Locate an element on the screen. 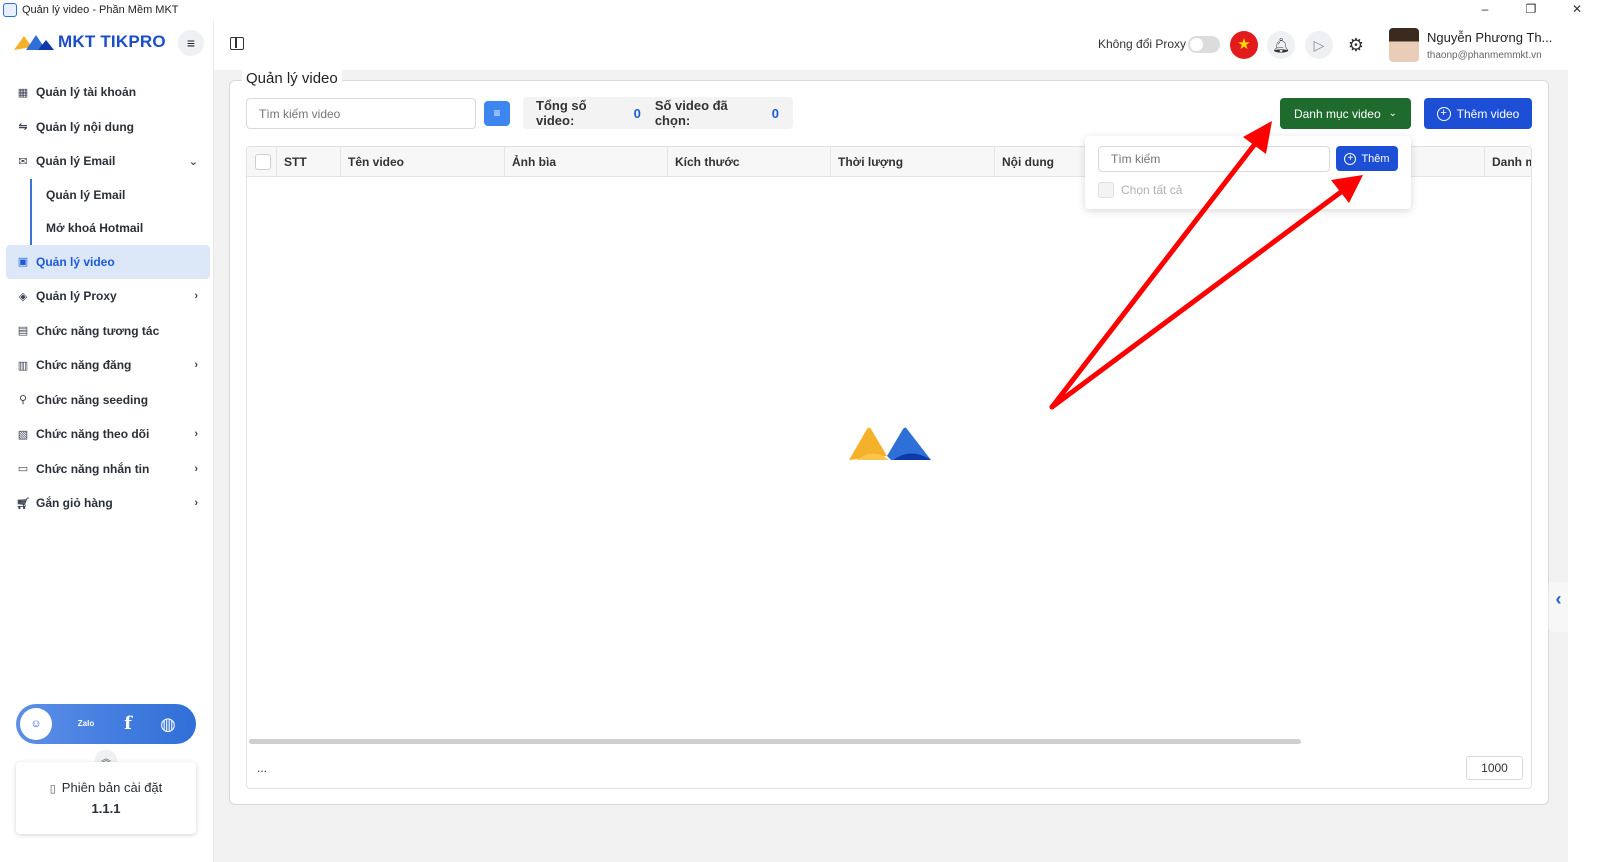 The image size is (1600, 862). sidebar-subitem-email-manage: Quản lý Email is located at coordinates (120, 195).